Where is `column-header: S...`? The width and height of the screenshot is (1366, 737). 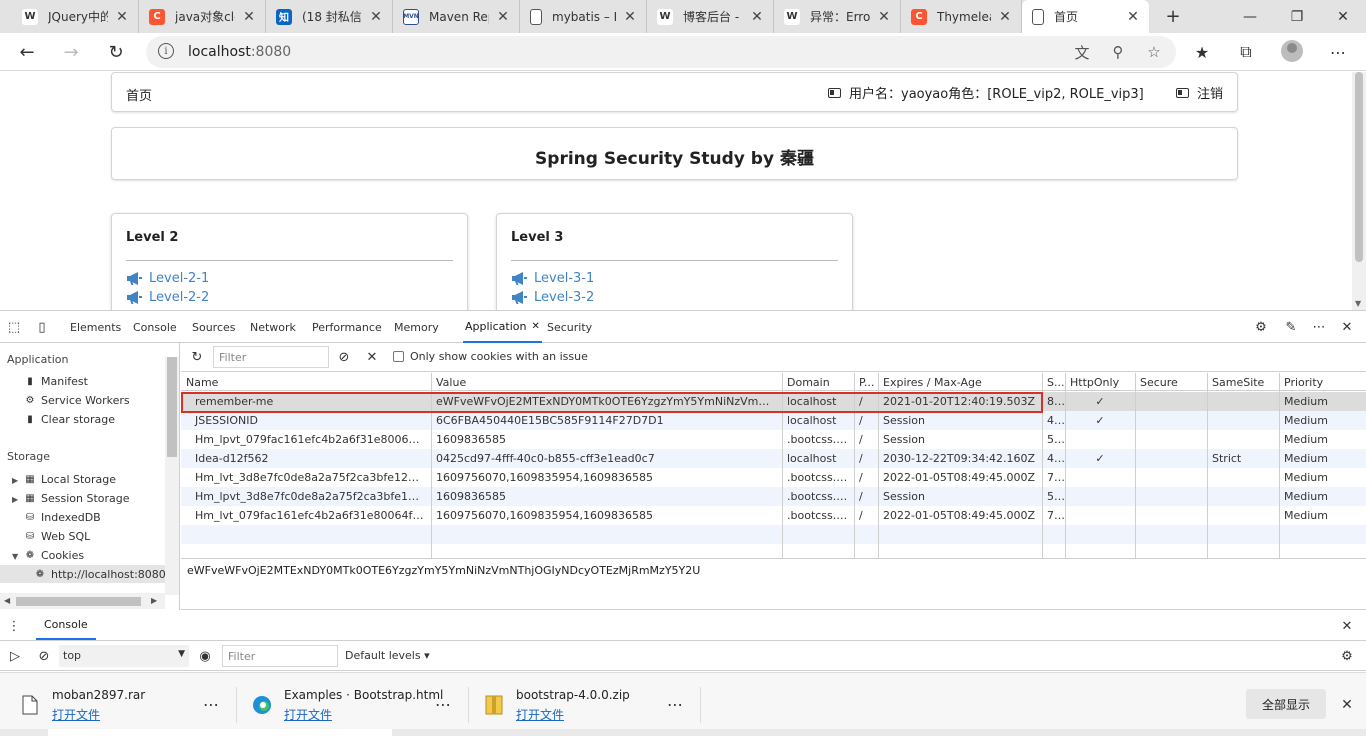
column-header: S... is located at coordinates (1053, 382).